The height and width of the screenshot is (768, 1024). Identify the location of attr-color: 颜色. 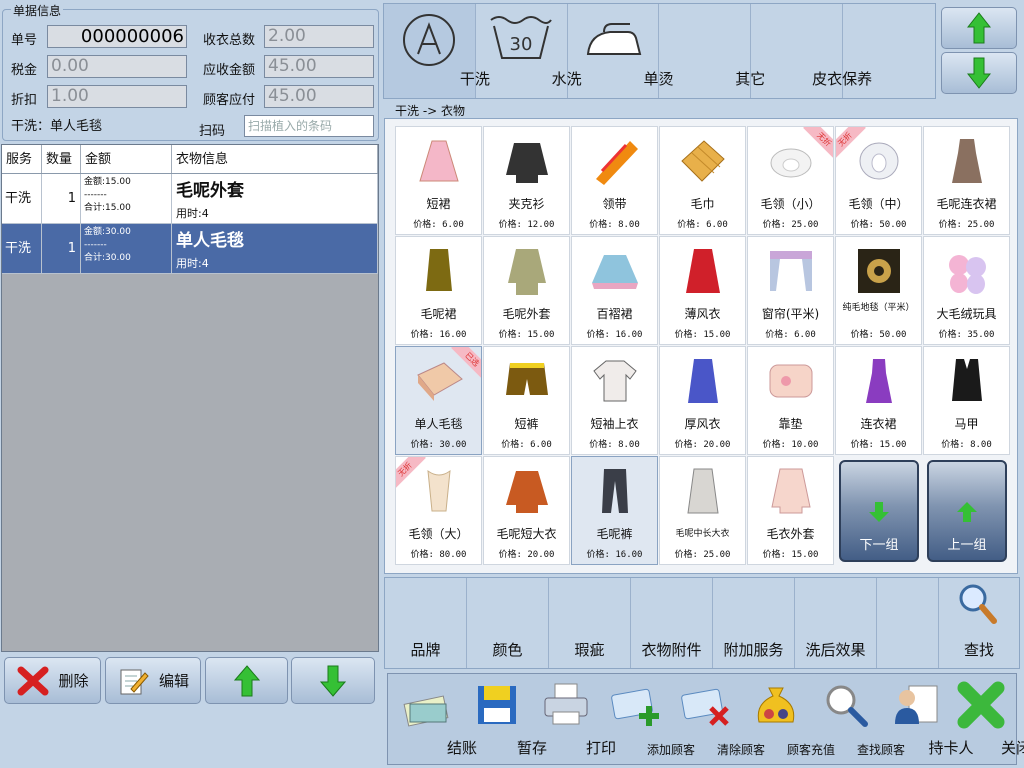
(508, 623).